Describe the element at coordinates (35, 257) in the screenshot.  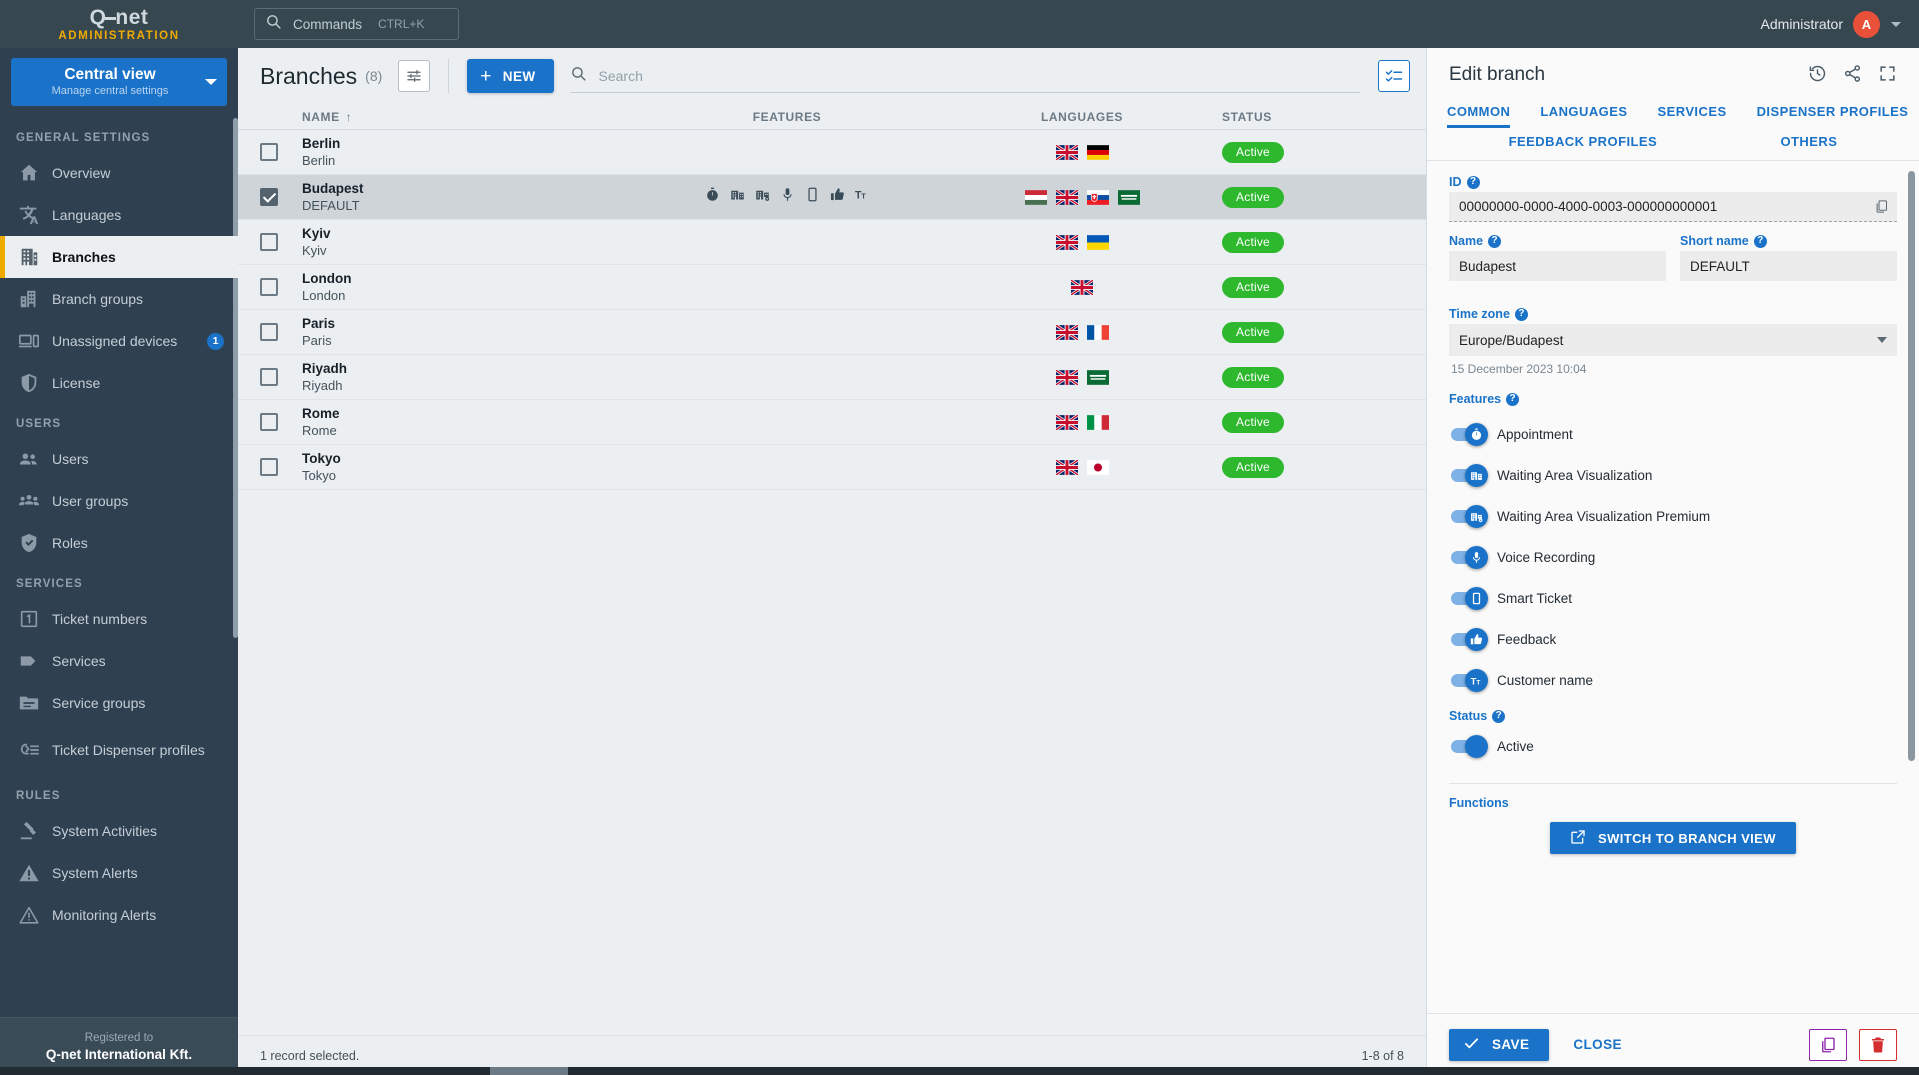
I see `building-icon` at that location.